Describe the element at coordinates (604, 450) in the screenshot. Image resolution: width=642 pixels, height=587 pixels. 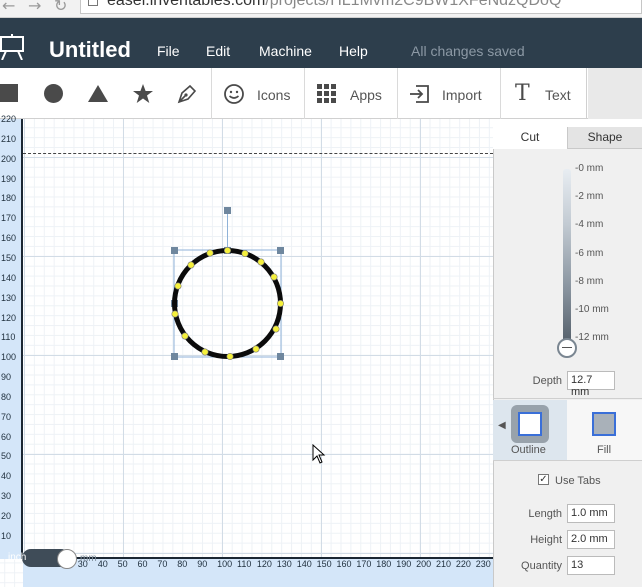
I see `fill-label: Fill` at that location.